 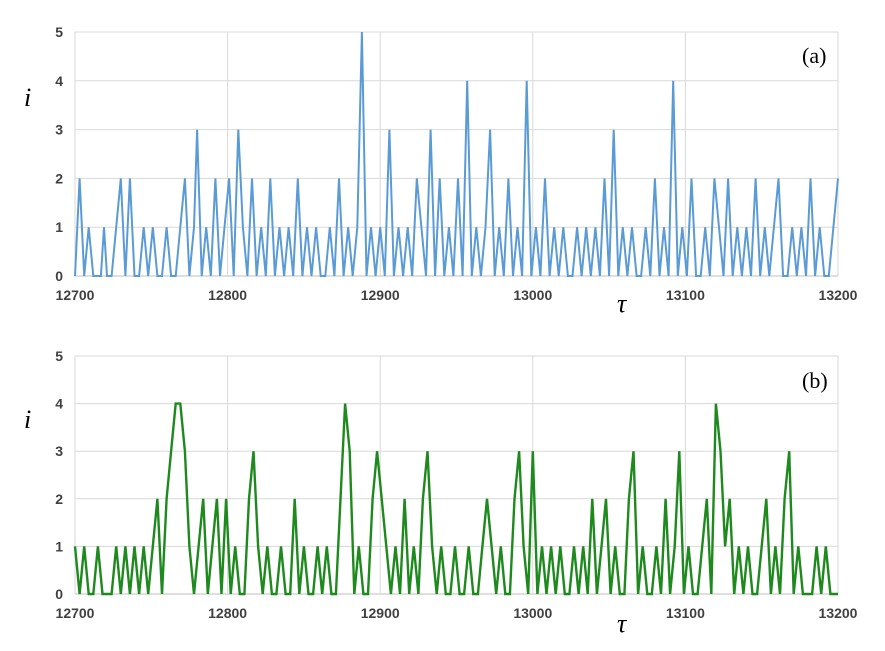 I want to click on panel-label-b: (b), so click(x=815, y=380).